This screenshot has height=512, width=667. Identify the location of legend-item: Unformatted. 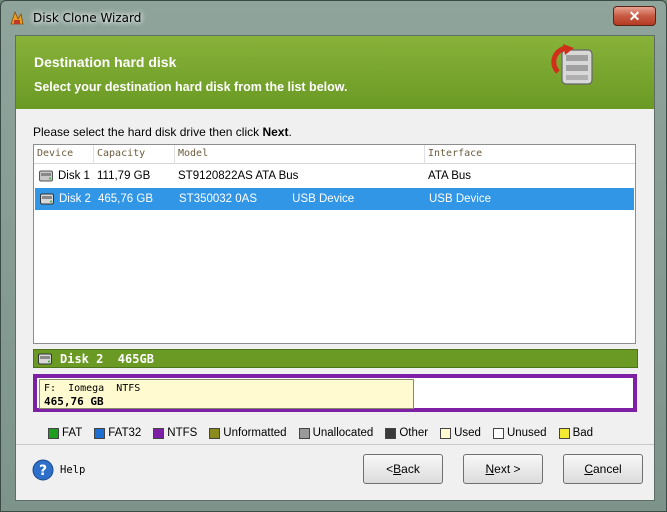
(248, 433).